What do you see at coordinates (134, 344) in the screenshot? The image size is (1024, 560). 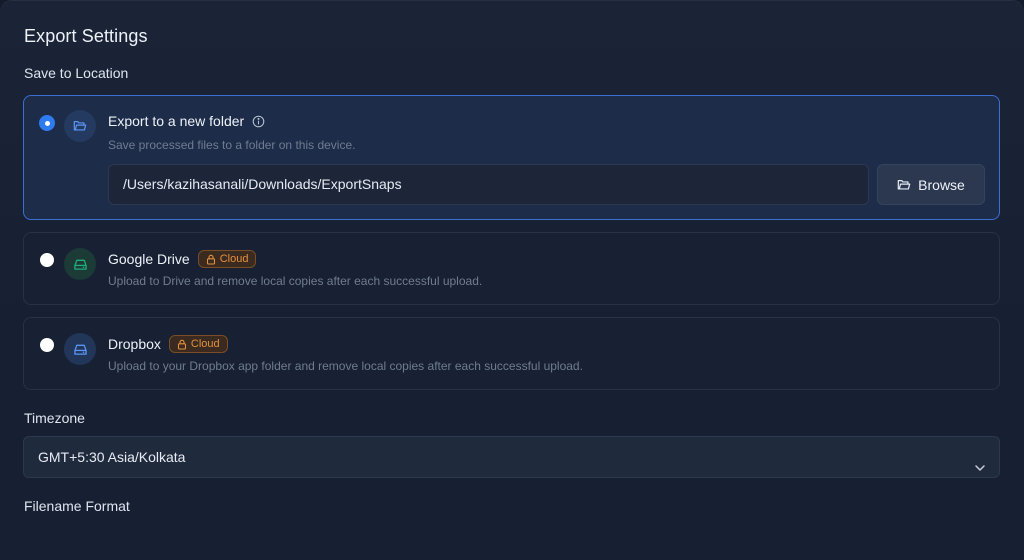 I see `option-title-text: Dropbox` at bounding box center [134, 344].